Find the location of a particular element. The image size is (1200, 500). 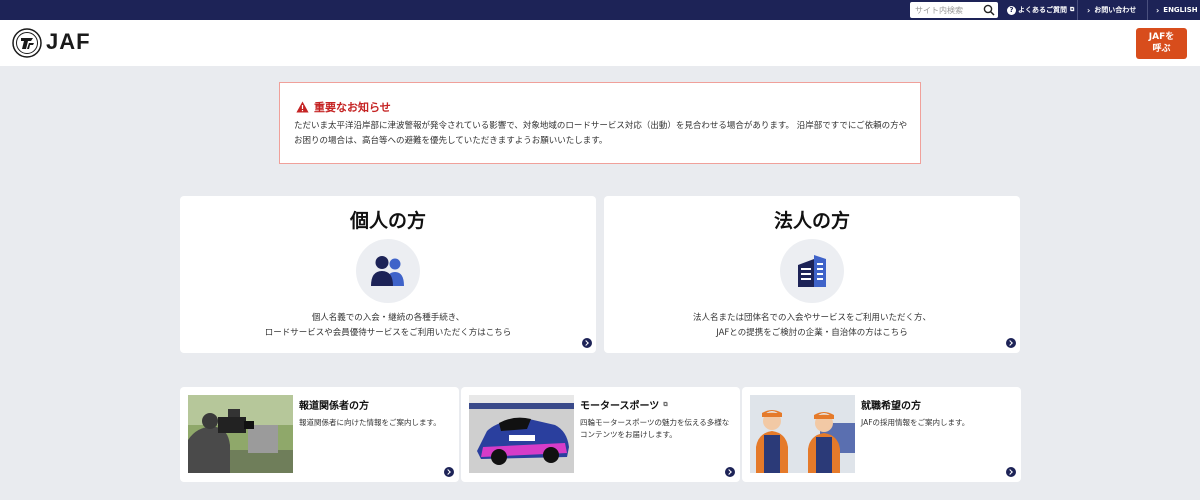

careers-desc: JAFの採用情報をご案内します。 is located at coordinates (915, 422).